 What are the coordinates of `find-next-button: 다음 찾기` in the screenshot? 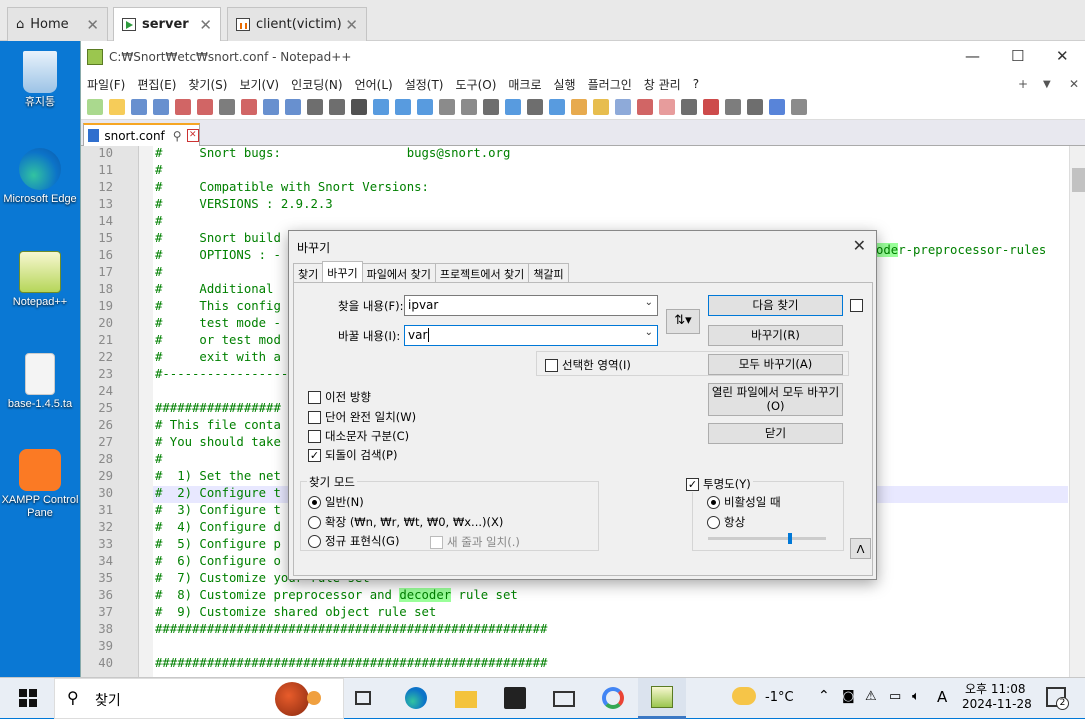 It's located at (775, 305).